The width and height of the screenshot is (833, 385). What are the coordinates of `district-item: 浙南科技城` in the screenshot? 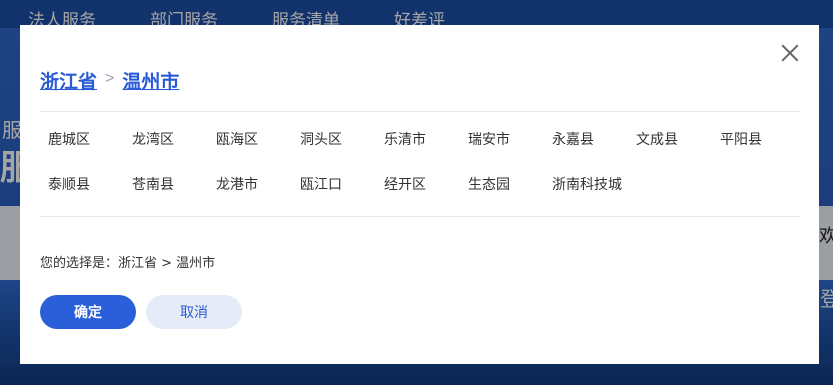 It's located at (587, 184).